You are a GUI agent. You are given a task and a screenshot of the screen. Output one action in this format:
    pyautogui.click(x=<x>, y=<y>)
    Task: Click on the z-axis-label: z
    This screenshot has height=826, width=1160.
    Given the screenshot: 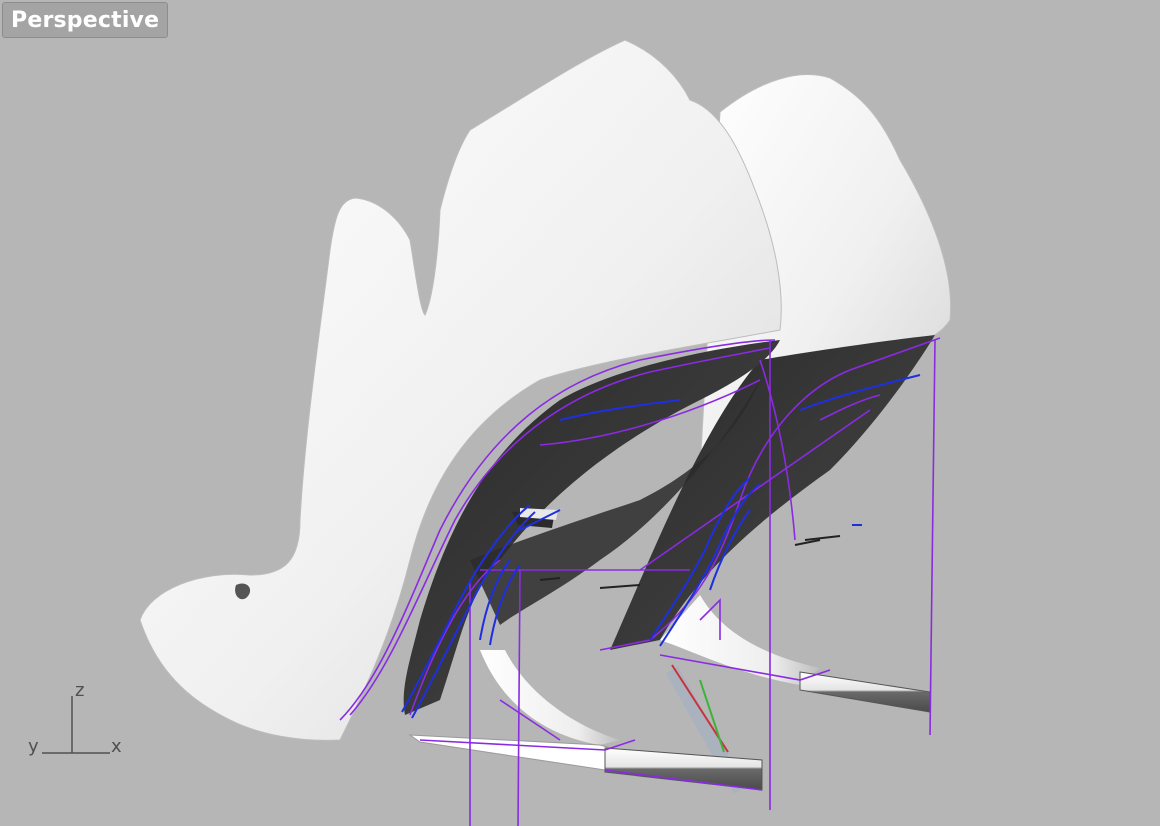 What is the action you would take?
    pyautogui.click(x=80, y=690)
    